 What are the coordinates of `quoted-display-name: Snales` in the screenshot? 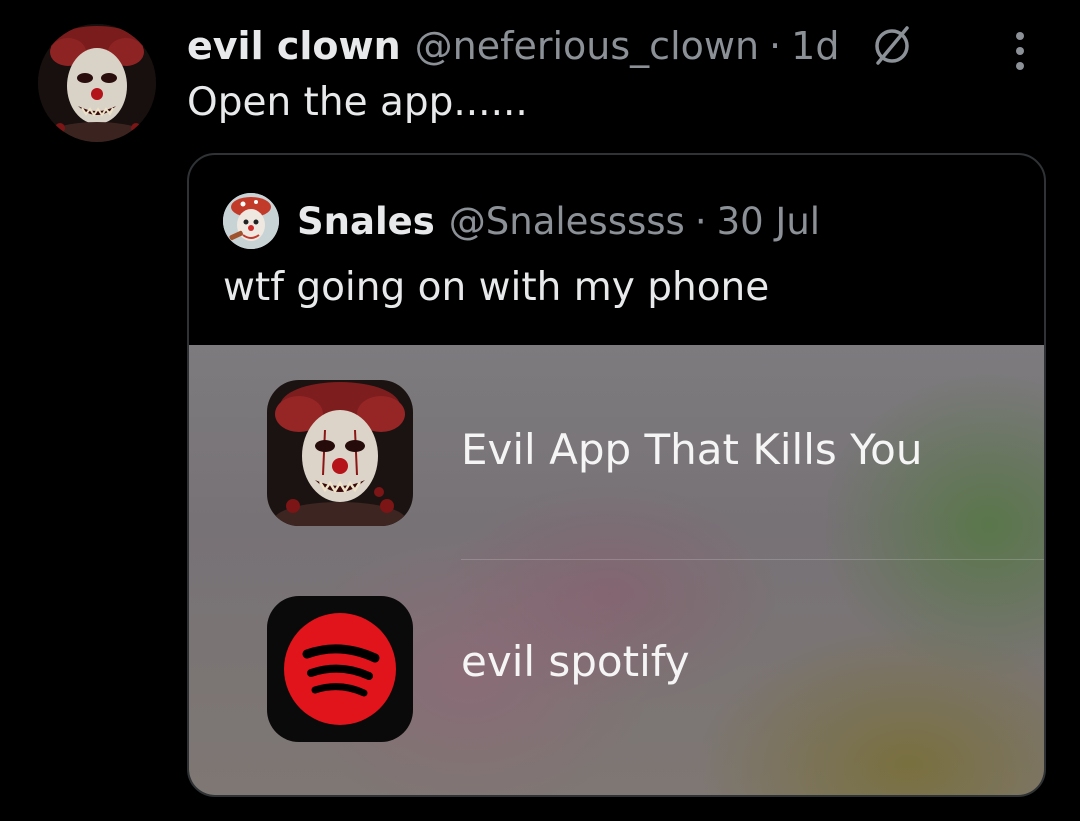 It's located at (366, 221).